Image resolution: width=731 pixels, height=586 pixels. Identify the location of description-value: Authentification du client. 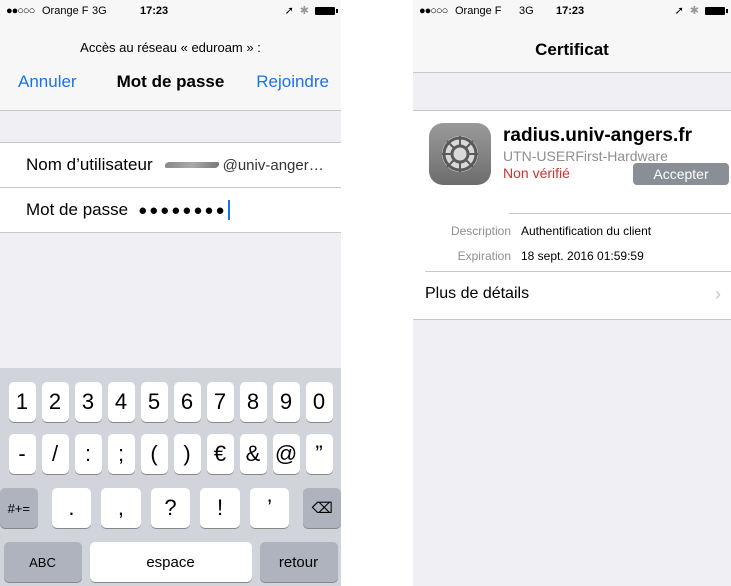
(586, 231).